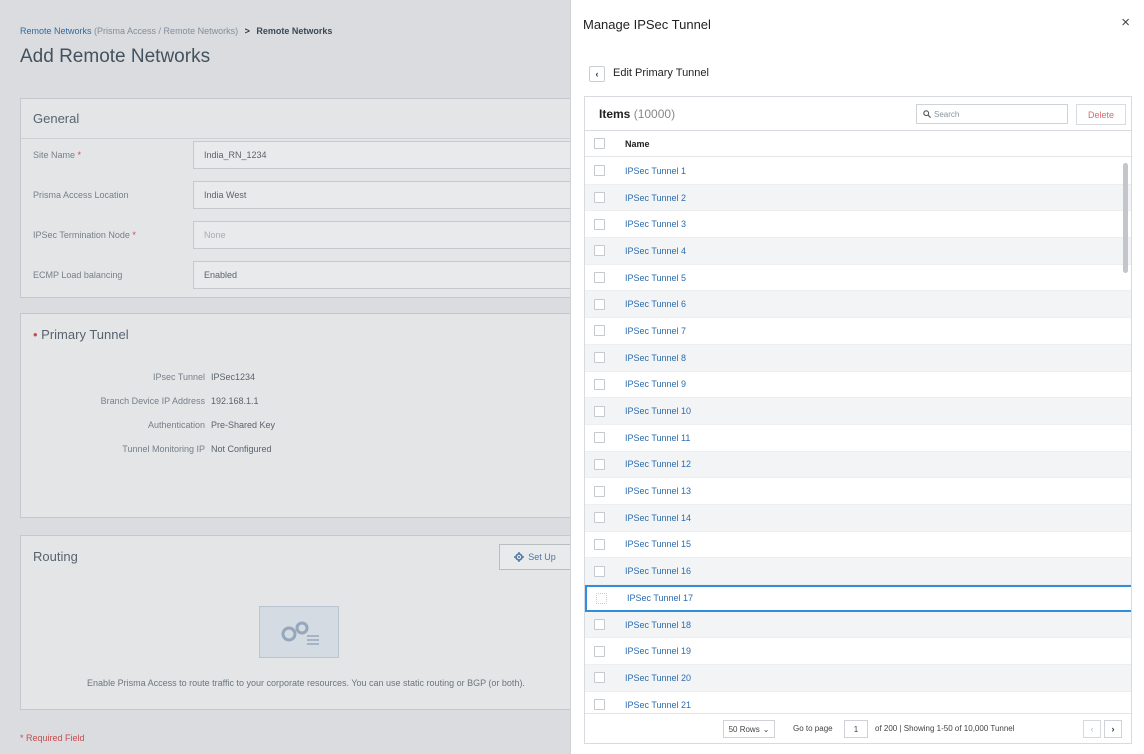 This screenshot has width=1144, height=754. What do you see at coordinates (658, 651) in the screenshot?
I see `tunnel-link: IPSec Tunnel 19` at bounding box center [658, 651].